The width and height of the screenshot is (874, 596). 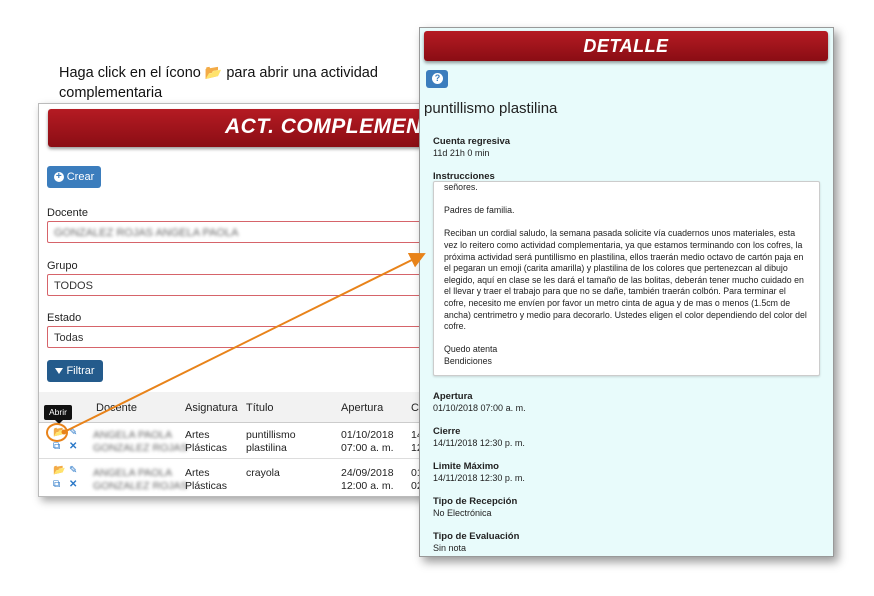 I want to click on create-button-label: Crear, so click(x=80, y=177).